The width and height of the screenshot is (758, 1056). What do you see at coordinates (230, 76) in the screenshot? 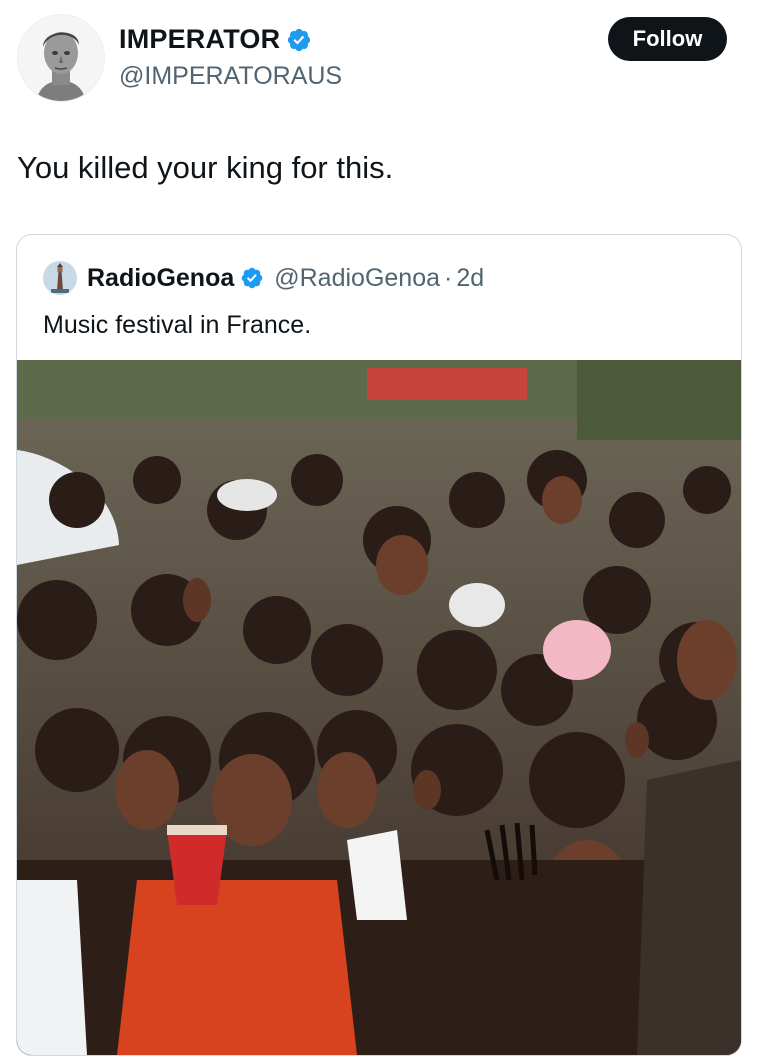
I see `author-handle: @IMPERATORAUS` at bounding box center [230, 76].